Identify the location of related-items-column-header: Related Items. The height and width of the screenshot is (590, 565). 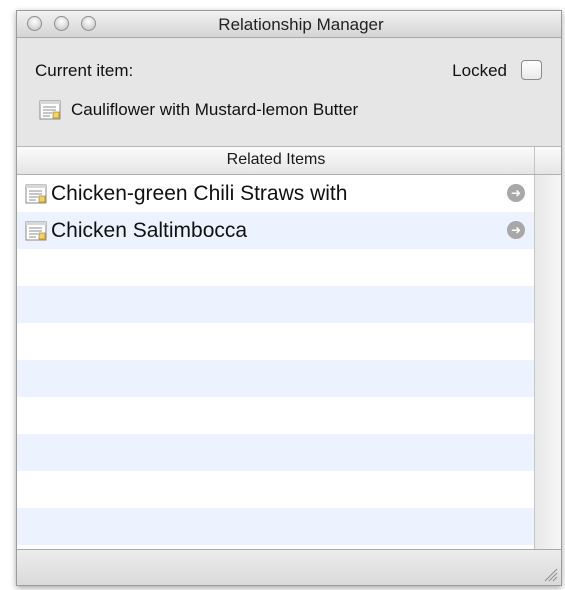
(289, 161).